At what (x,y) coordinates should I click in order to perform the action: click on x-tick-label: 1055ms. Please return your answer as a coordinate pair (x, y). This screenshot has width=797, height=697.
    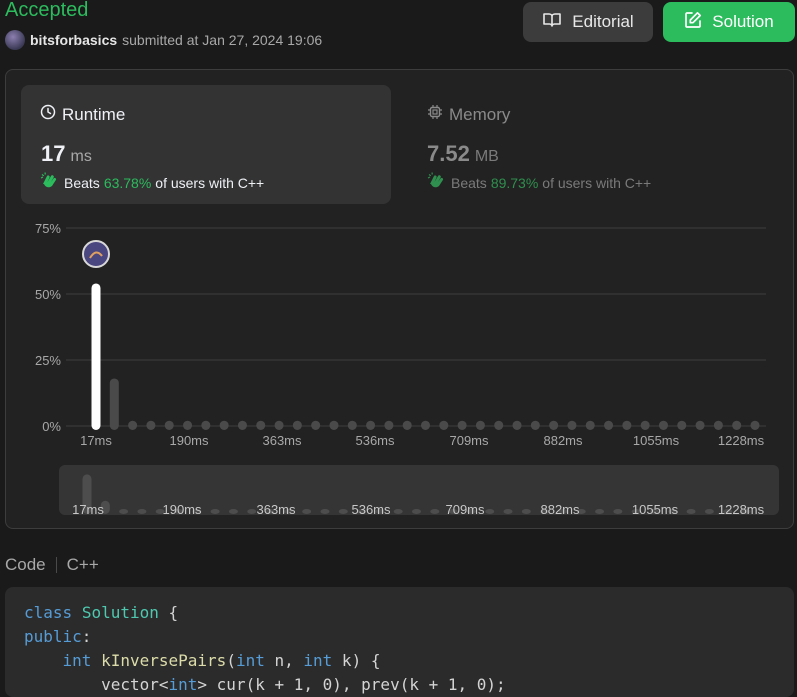
    Looking at the image, I should click on (656, 440).